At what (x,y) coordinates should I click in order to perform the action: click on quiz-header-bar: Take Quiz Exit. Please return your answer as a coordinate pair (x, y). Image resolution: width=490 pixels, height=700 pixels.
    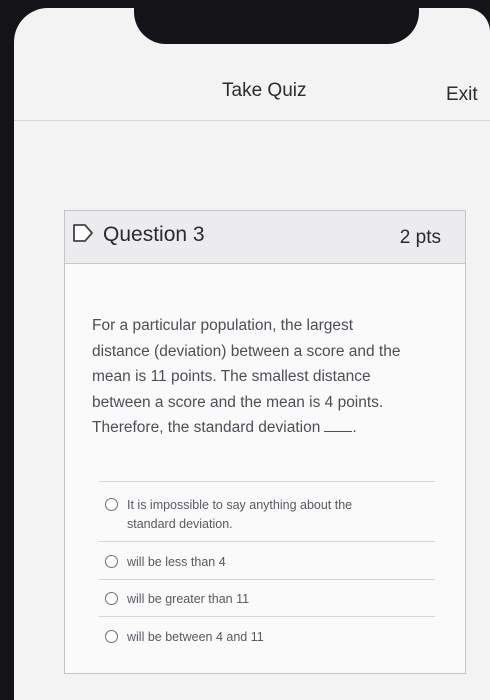
    Looking at the image, I should click on (252, 95).